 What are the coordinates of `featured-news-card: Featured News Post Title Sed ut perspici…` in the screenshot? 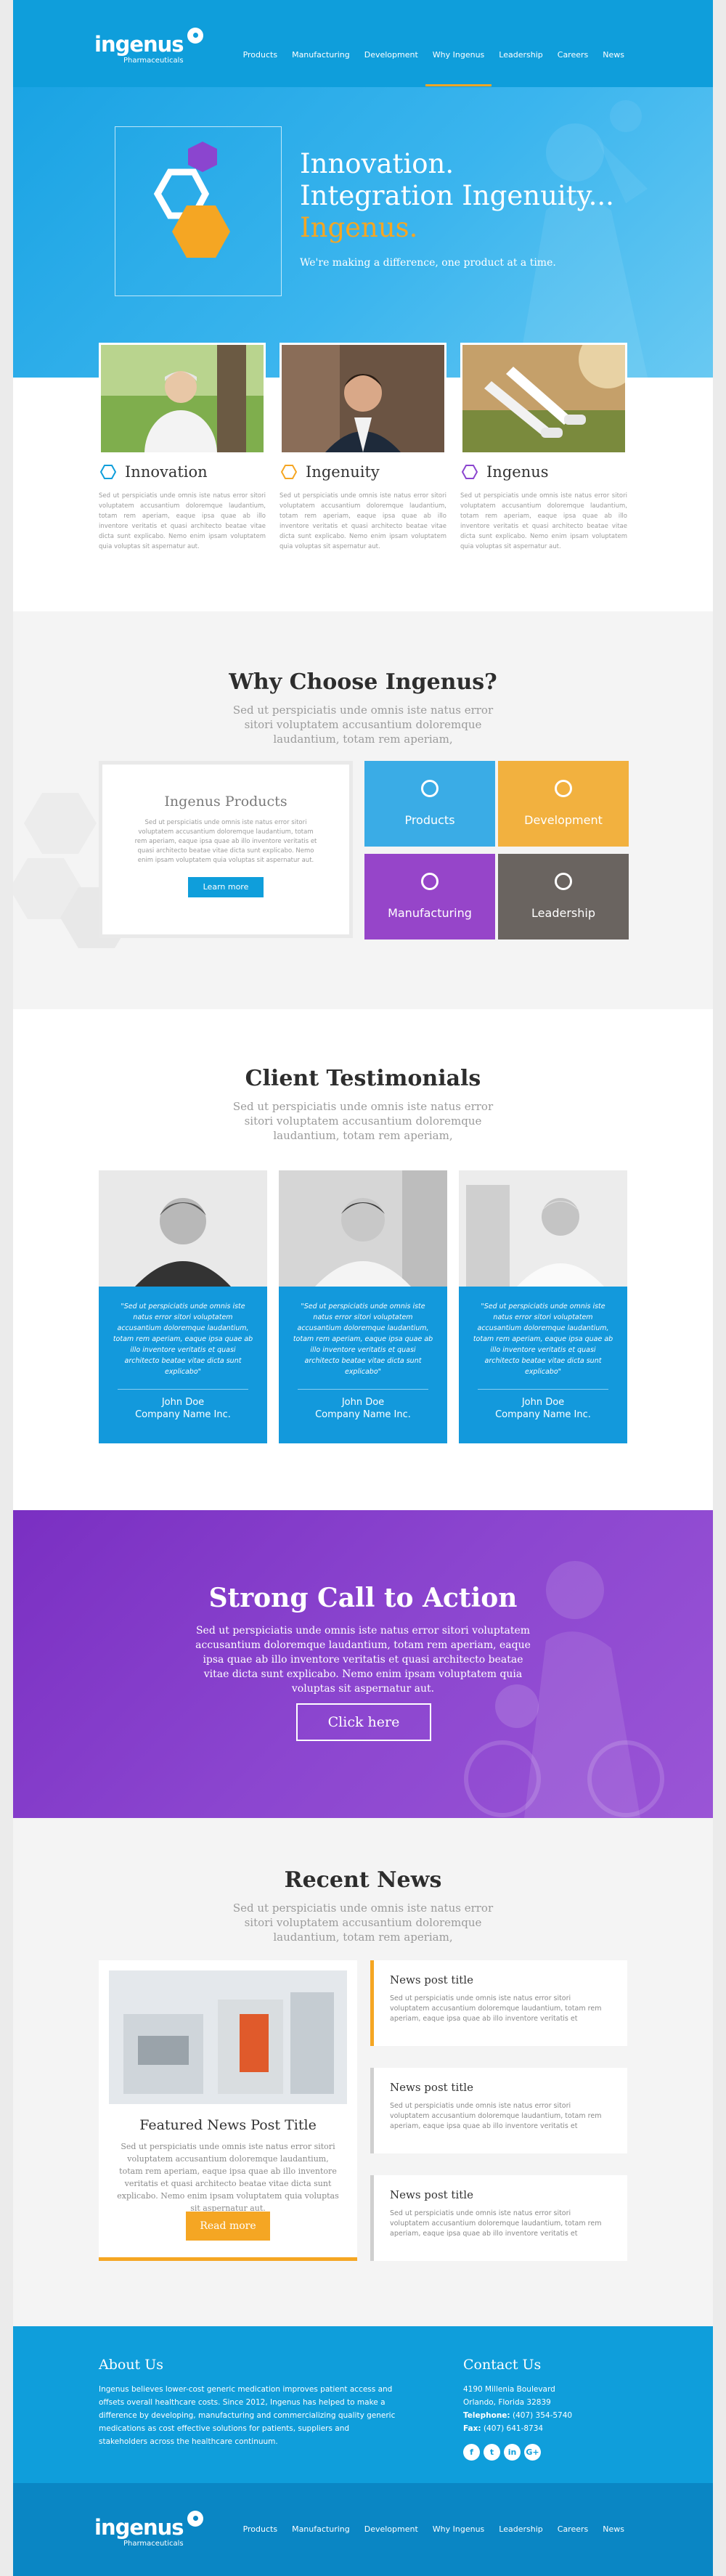 It's located at (228, 2110).